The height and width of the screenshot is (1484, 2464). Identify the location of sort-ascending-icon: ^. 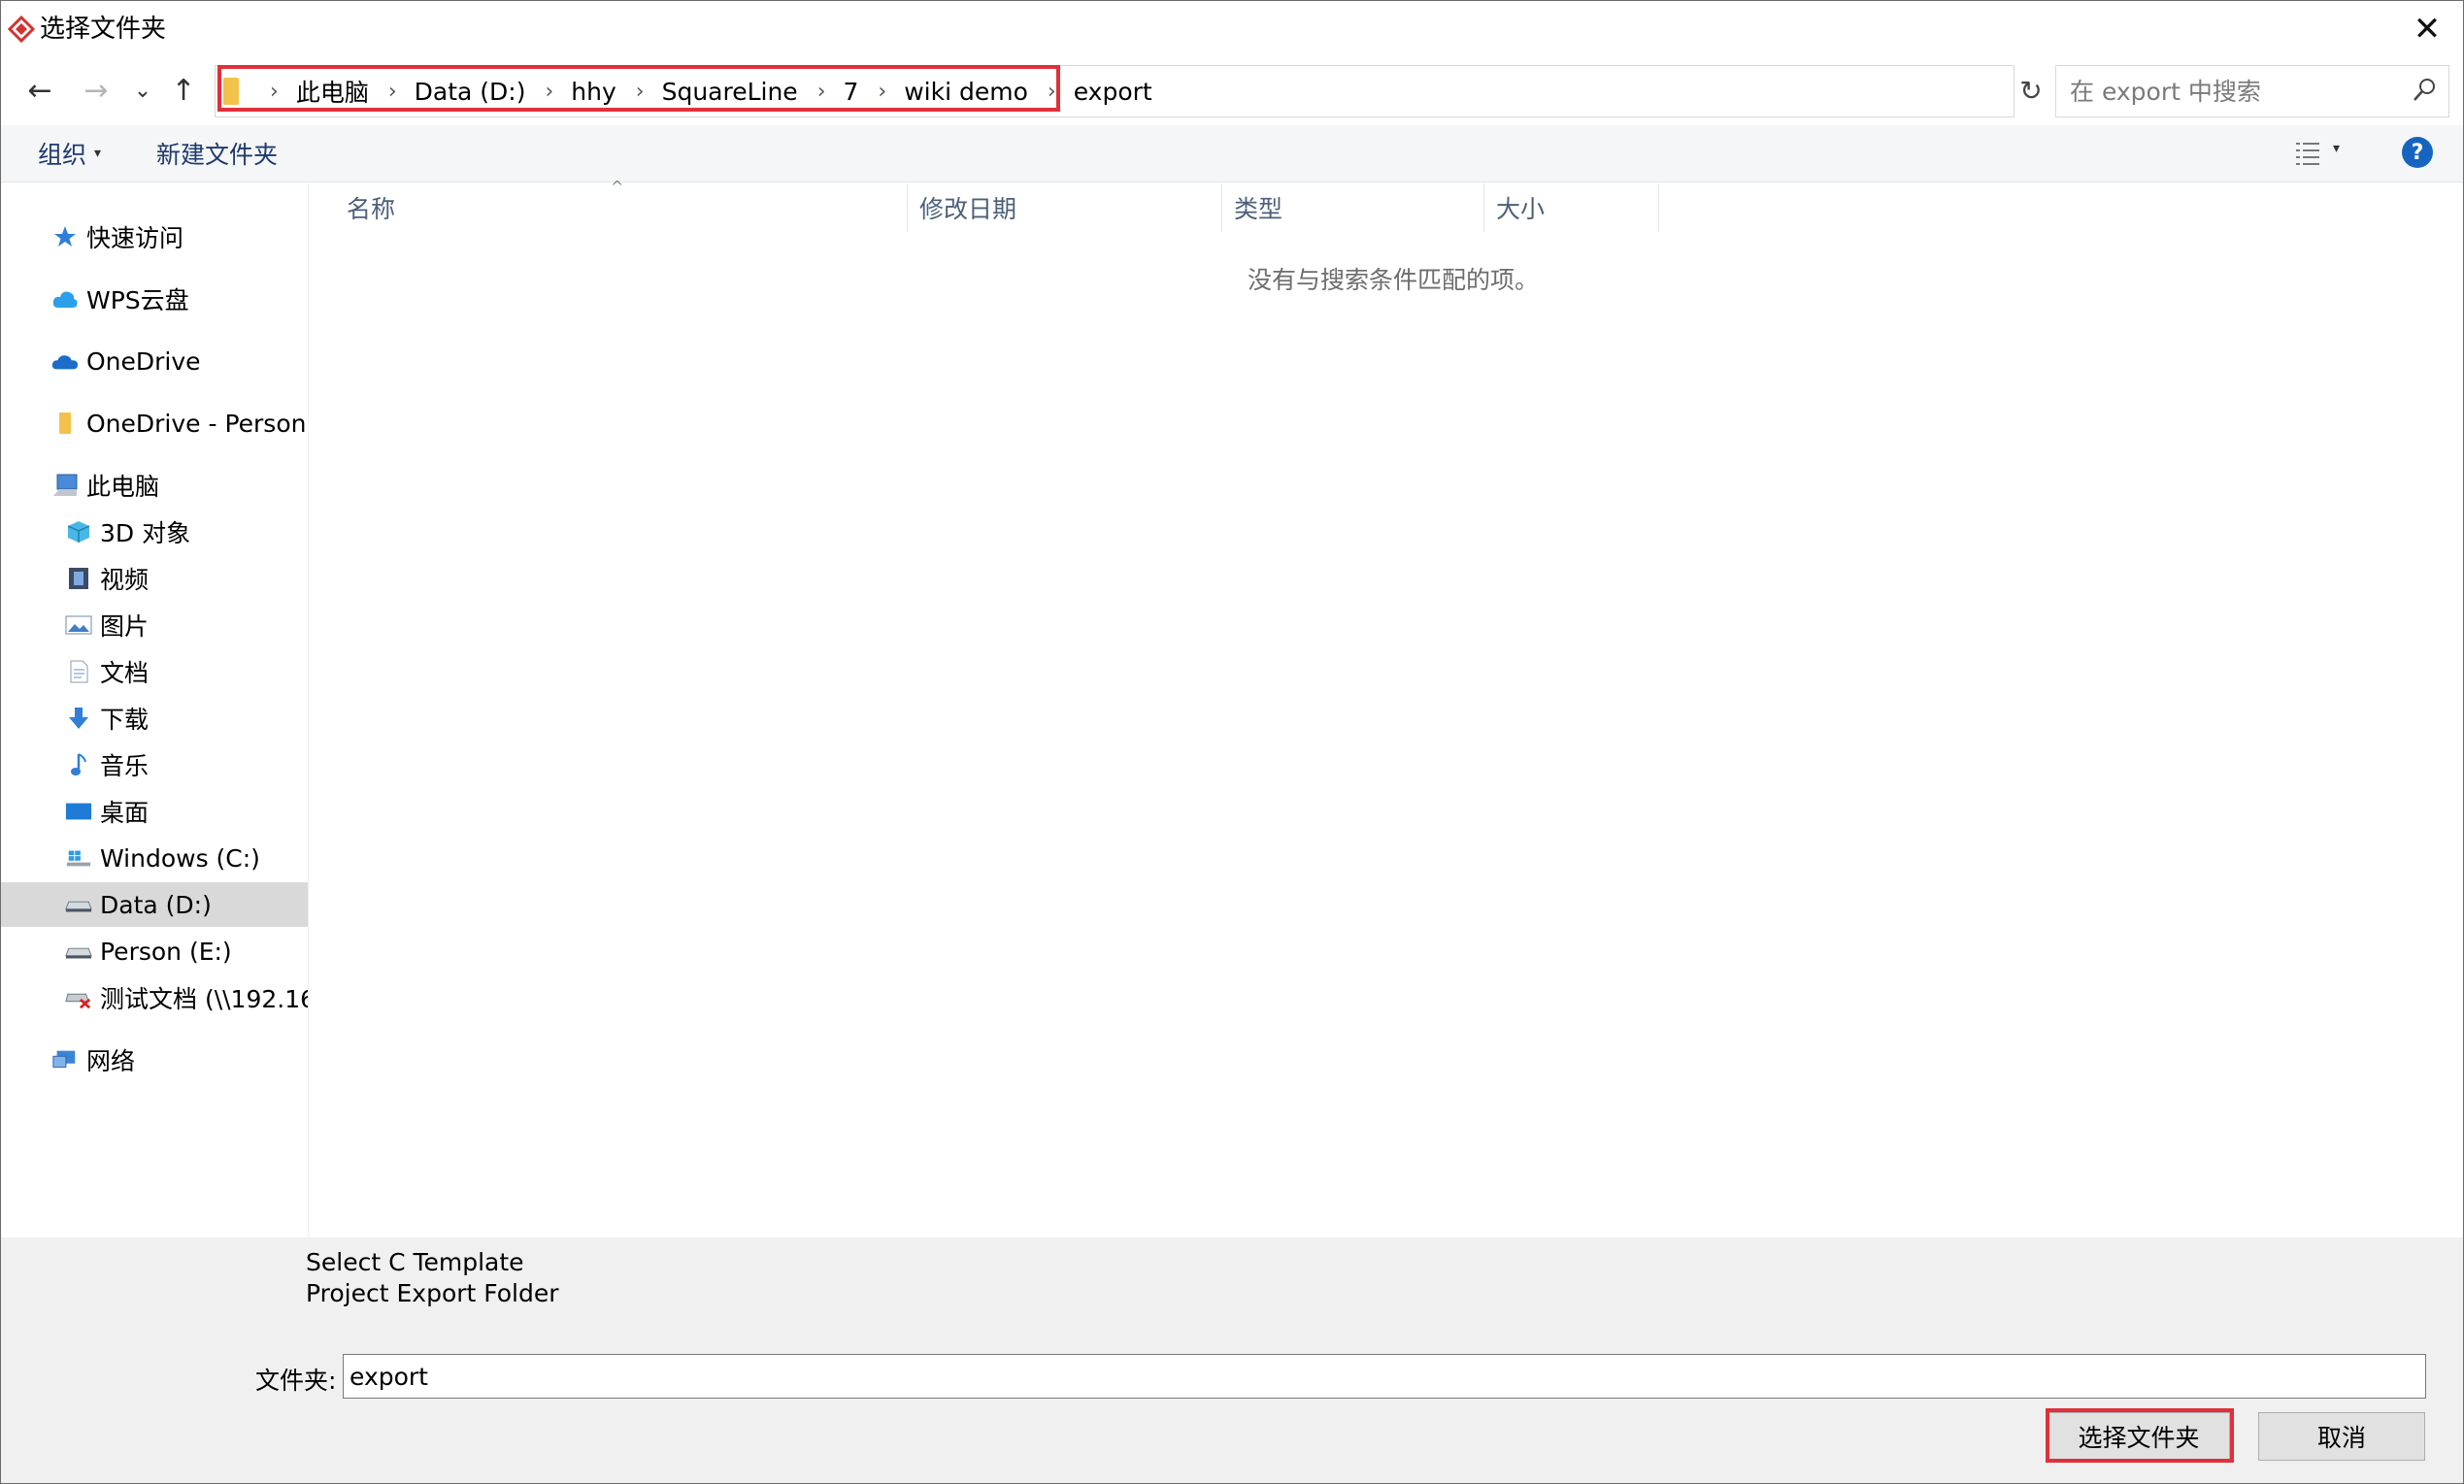
(617, 187).